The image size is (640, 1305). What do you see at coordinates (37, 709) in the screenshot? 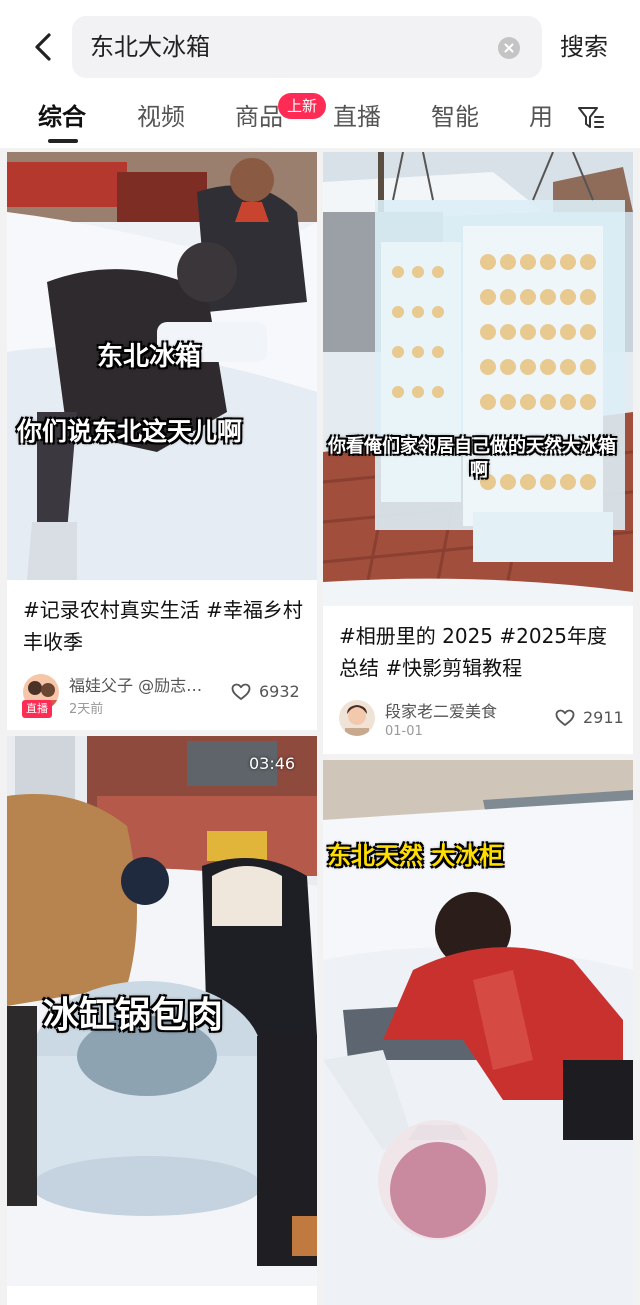
I see `live-badge: 直播` at bounding box center [37, 709].